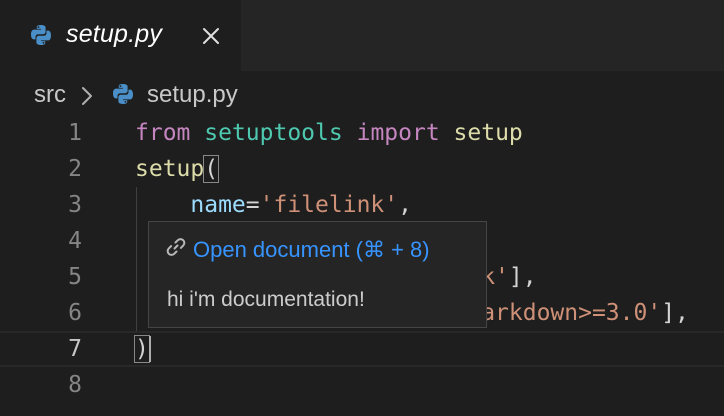  Describe the element at coordinates (362, 385) in the screenshot. I see `code-line: 8` at that location.